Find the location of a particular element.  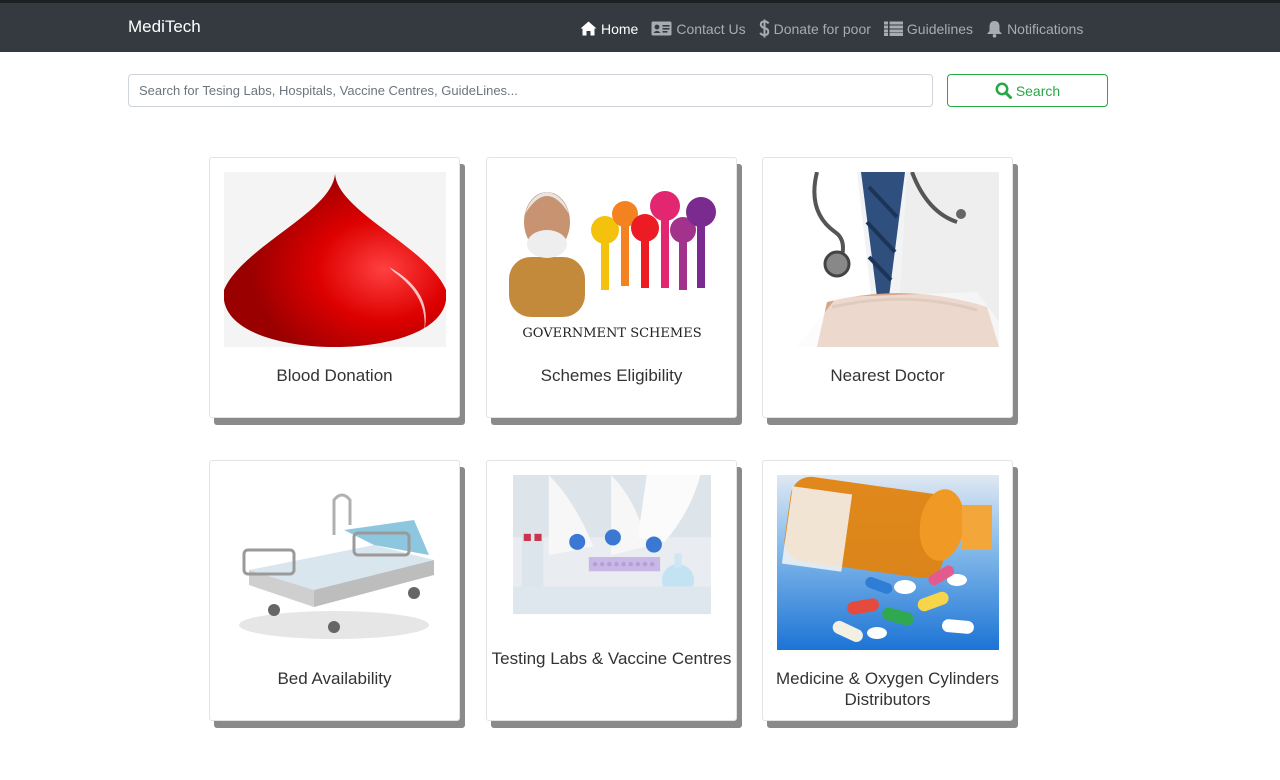

nav-label-home: Home is located at coordinates (620, 28).